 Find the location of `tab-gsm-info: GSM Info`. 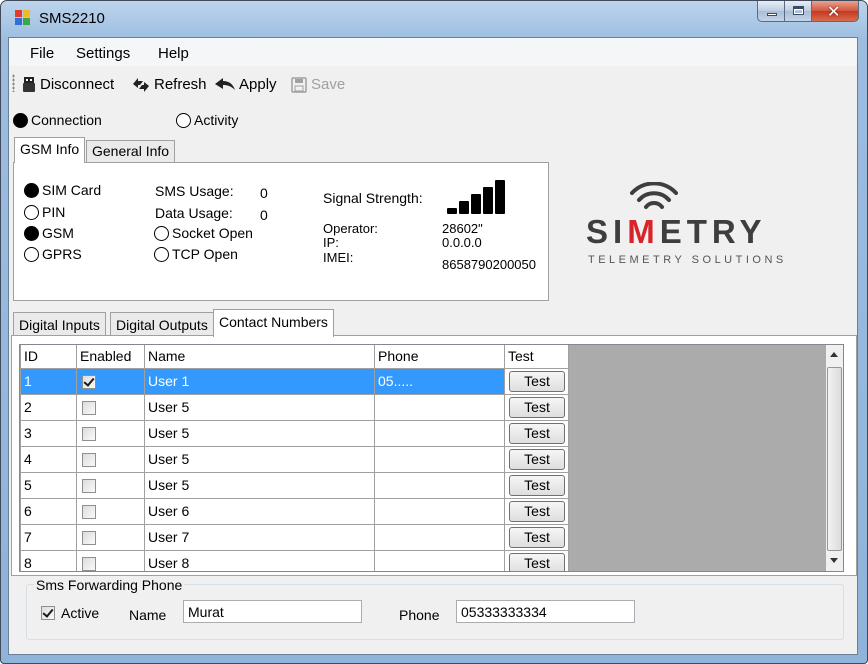

tab-gsm-info: GSM Info is located at coordinates (50, 150).